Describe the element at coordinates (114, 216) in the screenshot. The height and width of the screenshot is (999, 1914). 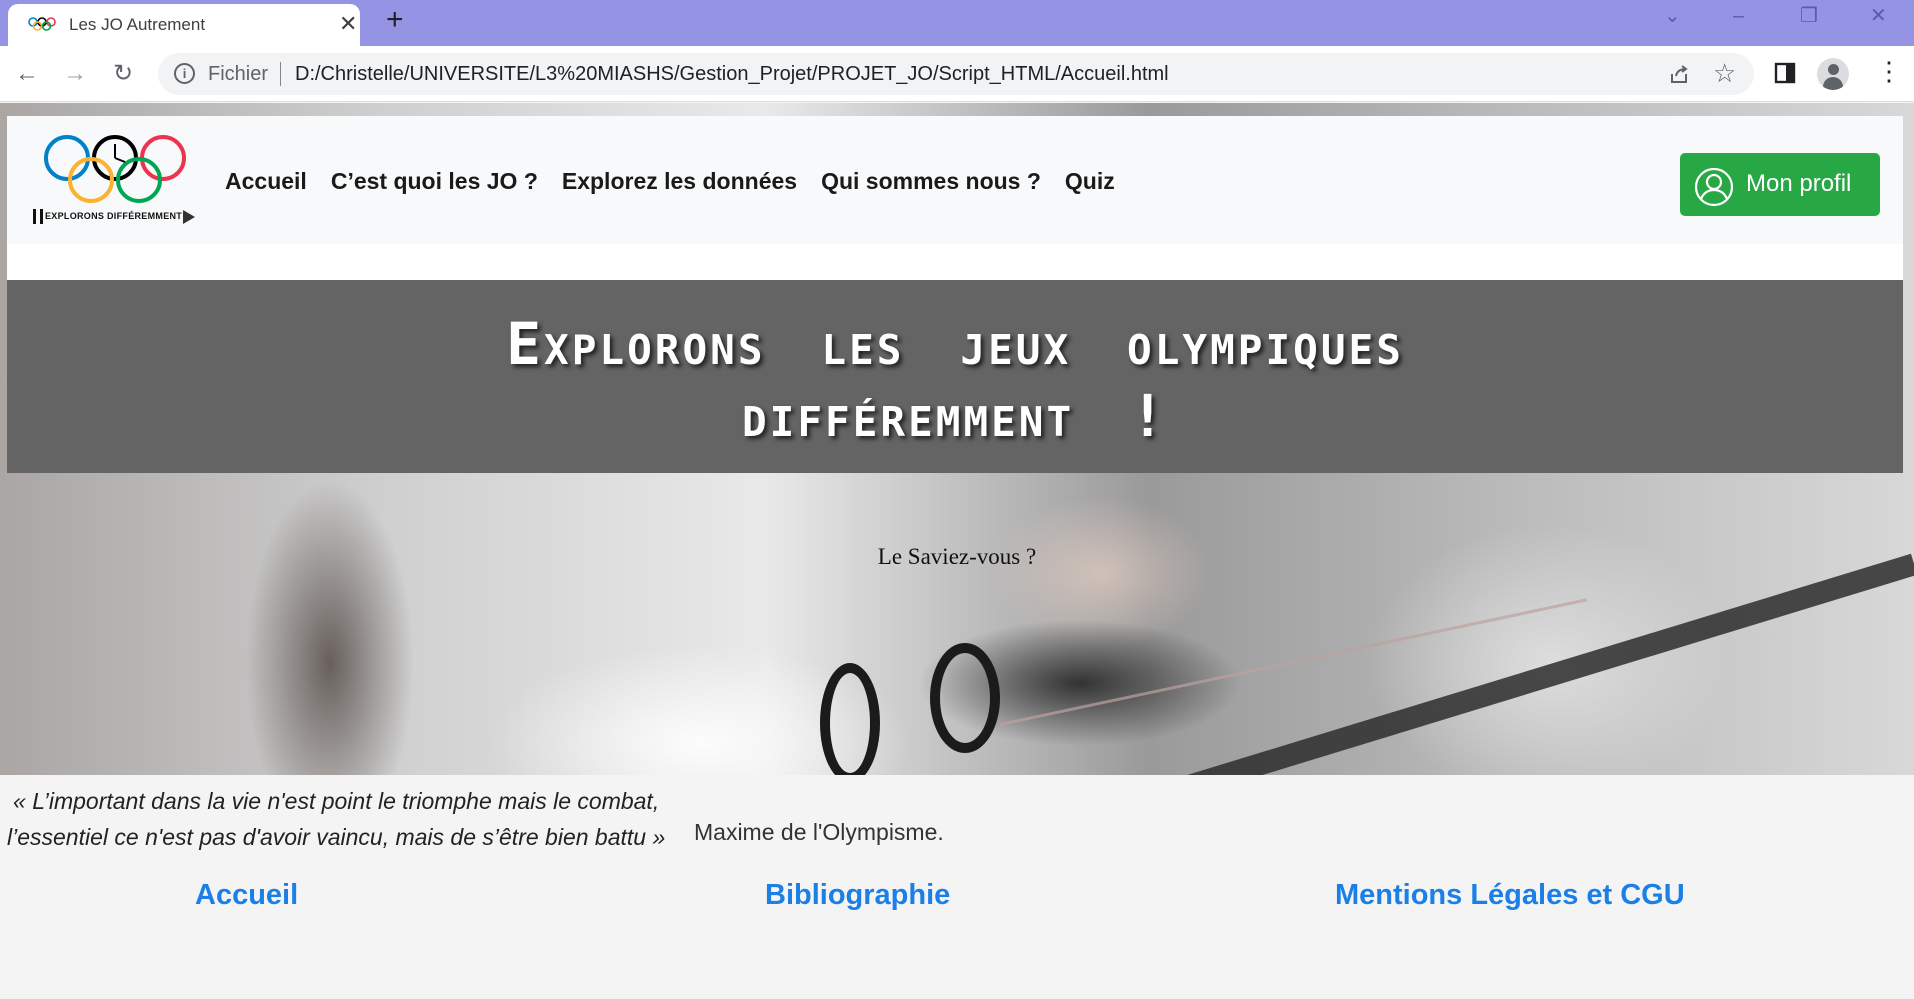
I see `logo-tagline: EXPLORONS DIFFÉREMMENT` at that location.